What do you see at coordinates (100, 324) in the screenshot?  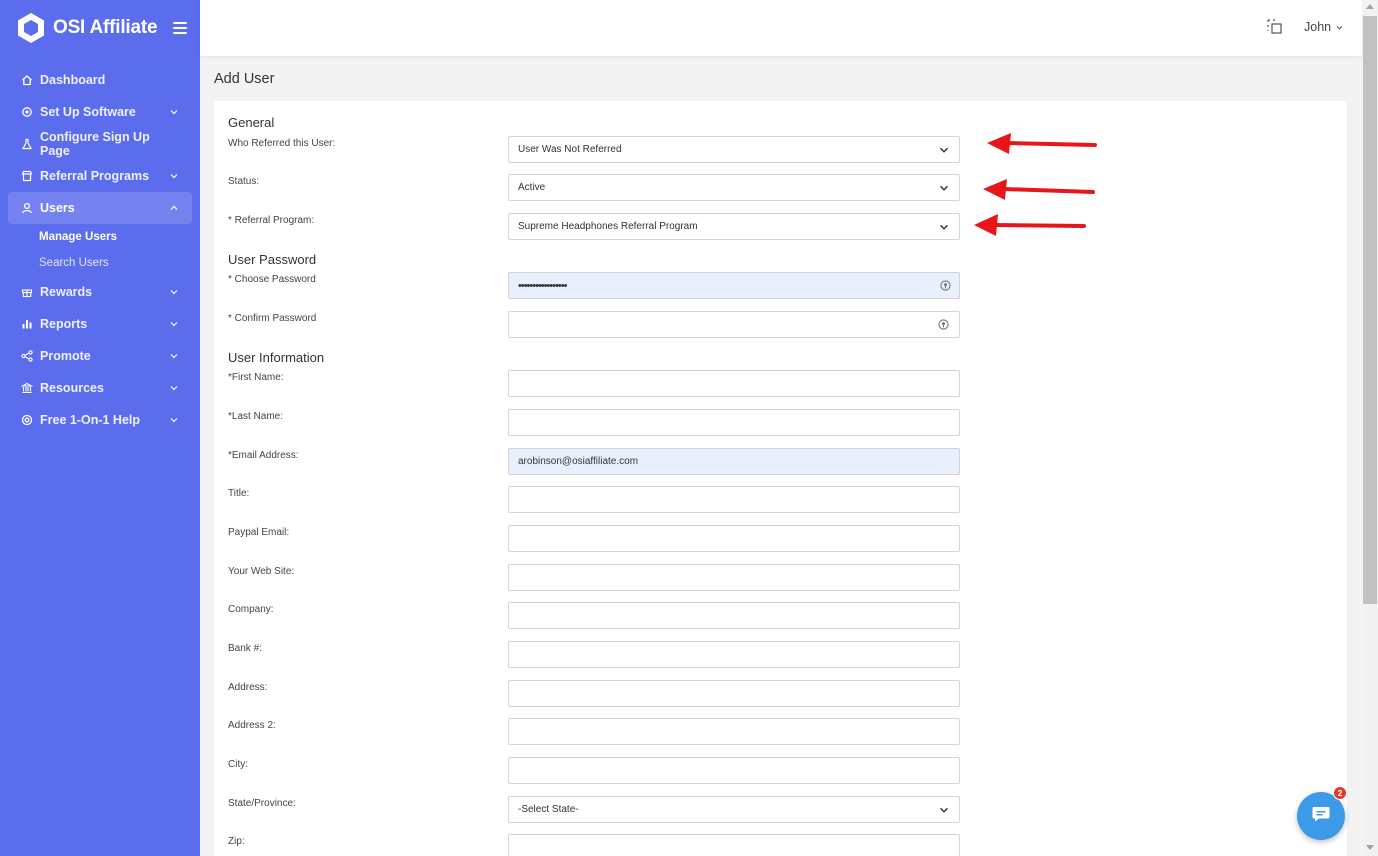 I see `sidebar-item-reports: Reports` at bounding box center [100, 324].